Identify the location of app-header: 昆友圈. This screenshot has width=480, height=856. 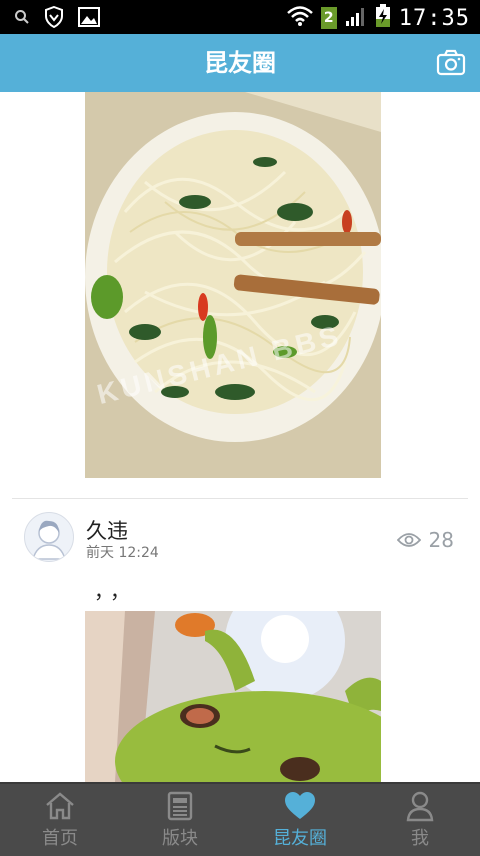
(240, 63).